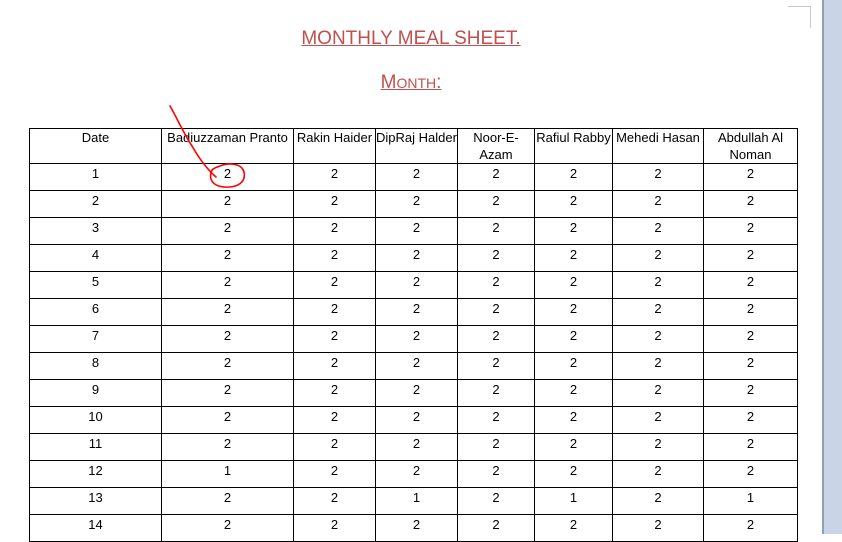 This screenshot has width=842, height=542. I want to click on window-background, so click(832, 267).